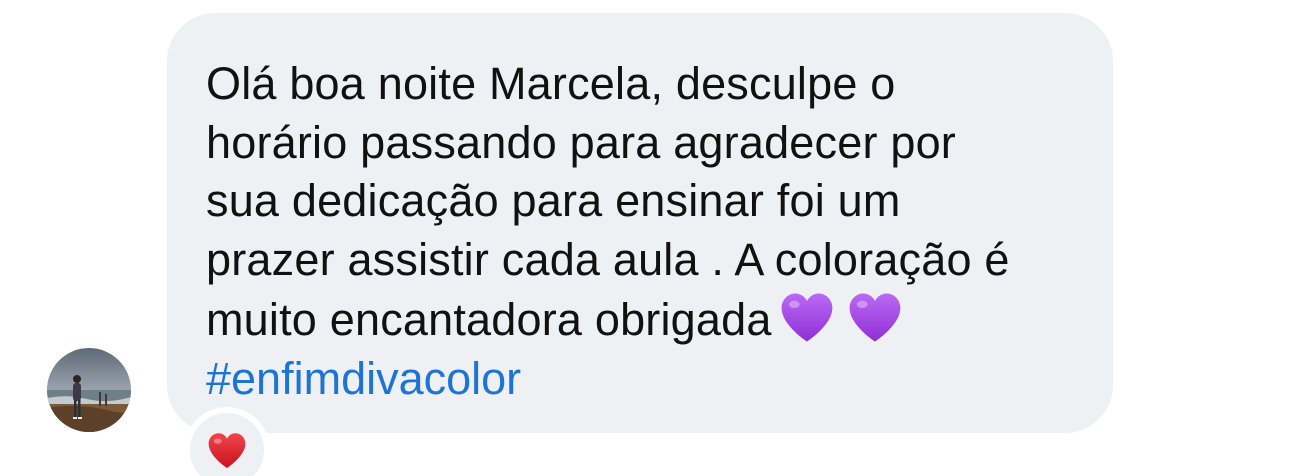 The height and width of the screenshot is (476, 1290). Describe the element at coordinates (581, 142) in the screenshot. I see `message-line: horário passando para agradecer por` at that location.